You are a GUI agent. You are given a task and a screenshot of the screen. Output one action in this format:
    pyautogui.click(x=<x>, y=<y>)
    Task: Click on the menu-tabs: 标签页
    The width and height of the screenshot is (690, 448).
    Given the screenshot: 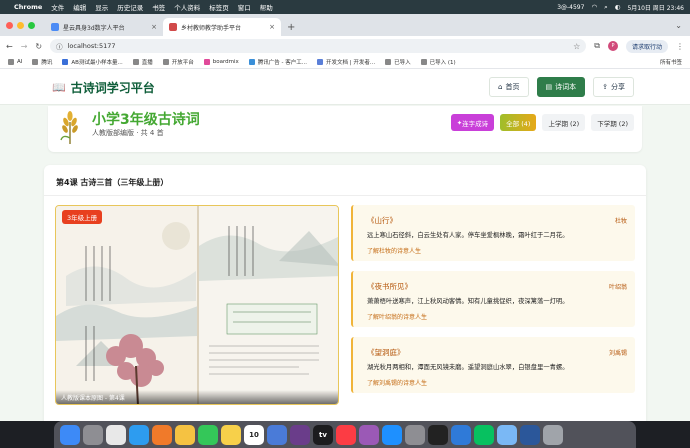 What is the action you would take?
    pyautogui.click(x=219, y=7)
    